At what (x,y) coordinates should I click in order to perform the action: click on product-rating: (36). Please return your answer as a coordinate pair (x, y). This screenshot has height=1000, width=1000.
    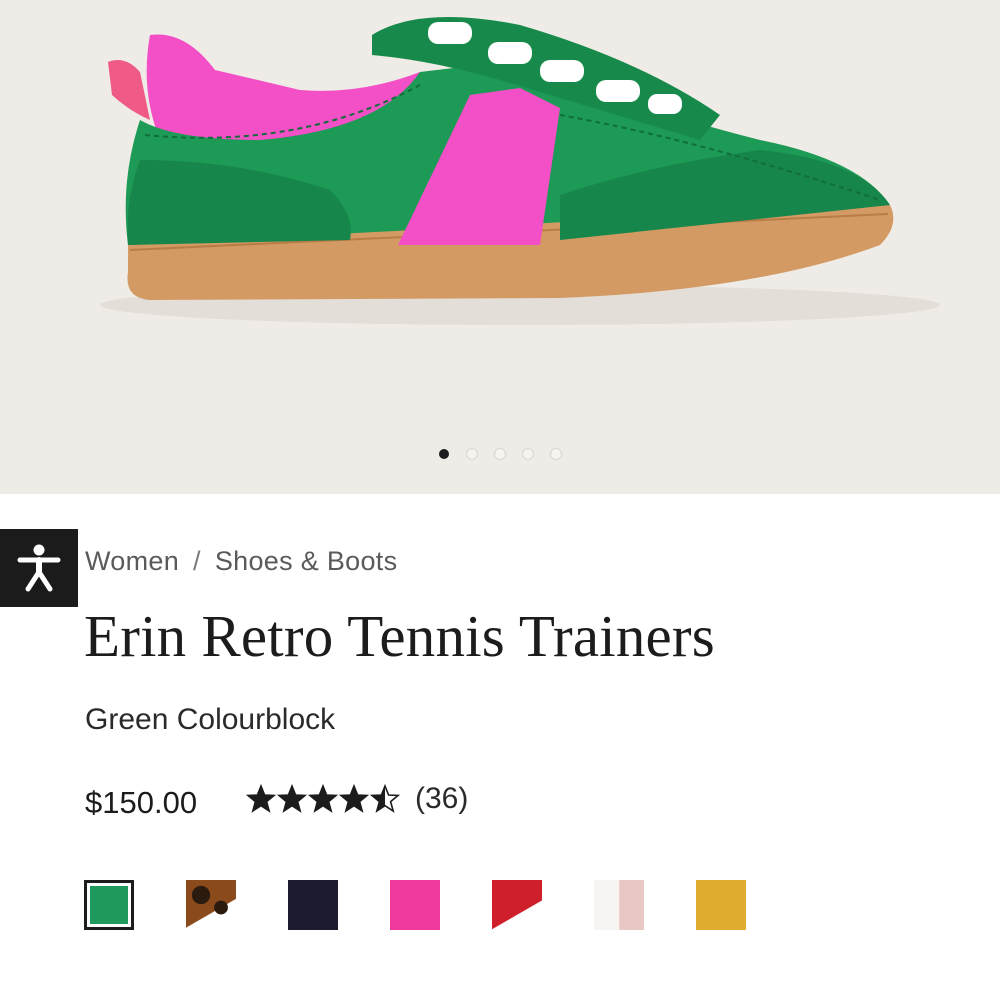
    Looking at the image, I should click on (357, 799).